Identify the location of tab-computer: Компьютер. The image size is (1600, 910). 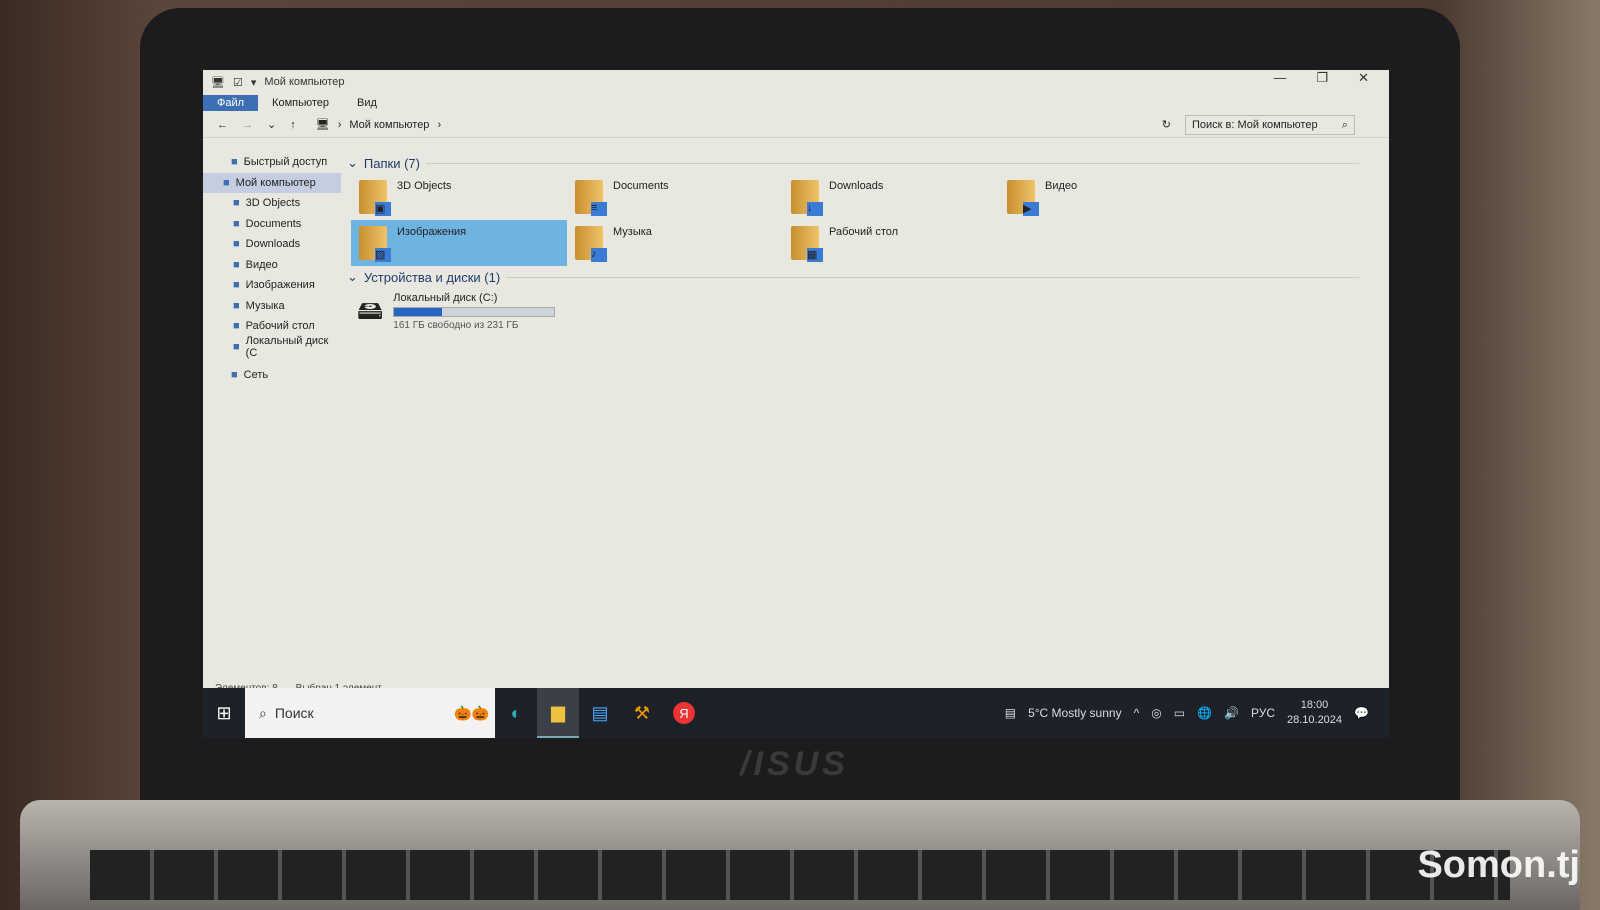
(300, 103).